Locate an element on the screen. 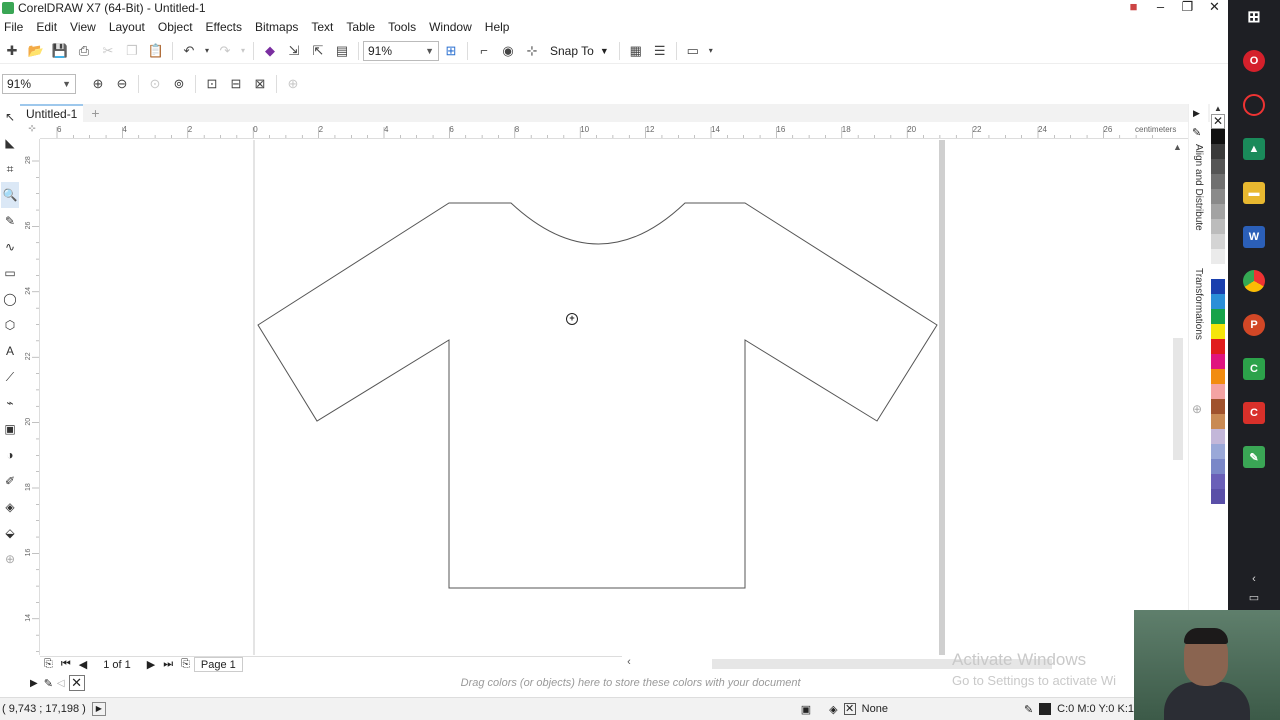  redo-dropdown-icon: ▾ is located at coordinates (243, 51).